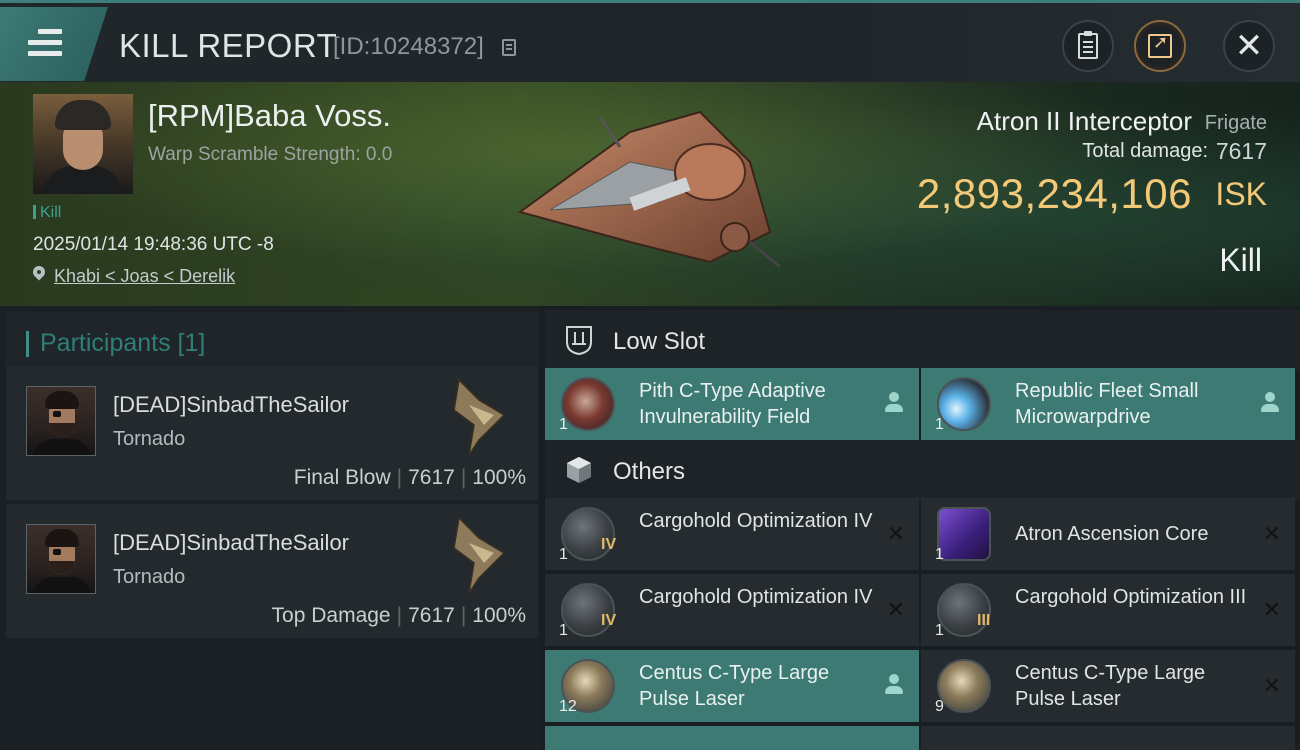 This screenshot has width=1300, height=750. What do you see at coordinates (272, 340) in the screenshot?
I see `participants-header: Participants [1]` at bounding box center [272, 340].